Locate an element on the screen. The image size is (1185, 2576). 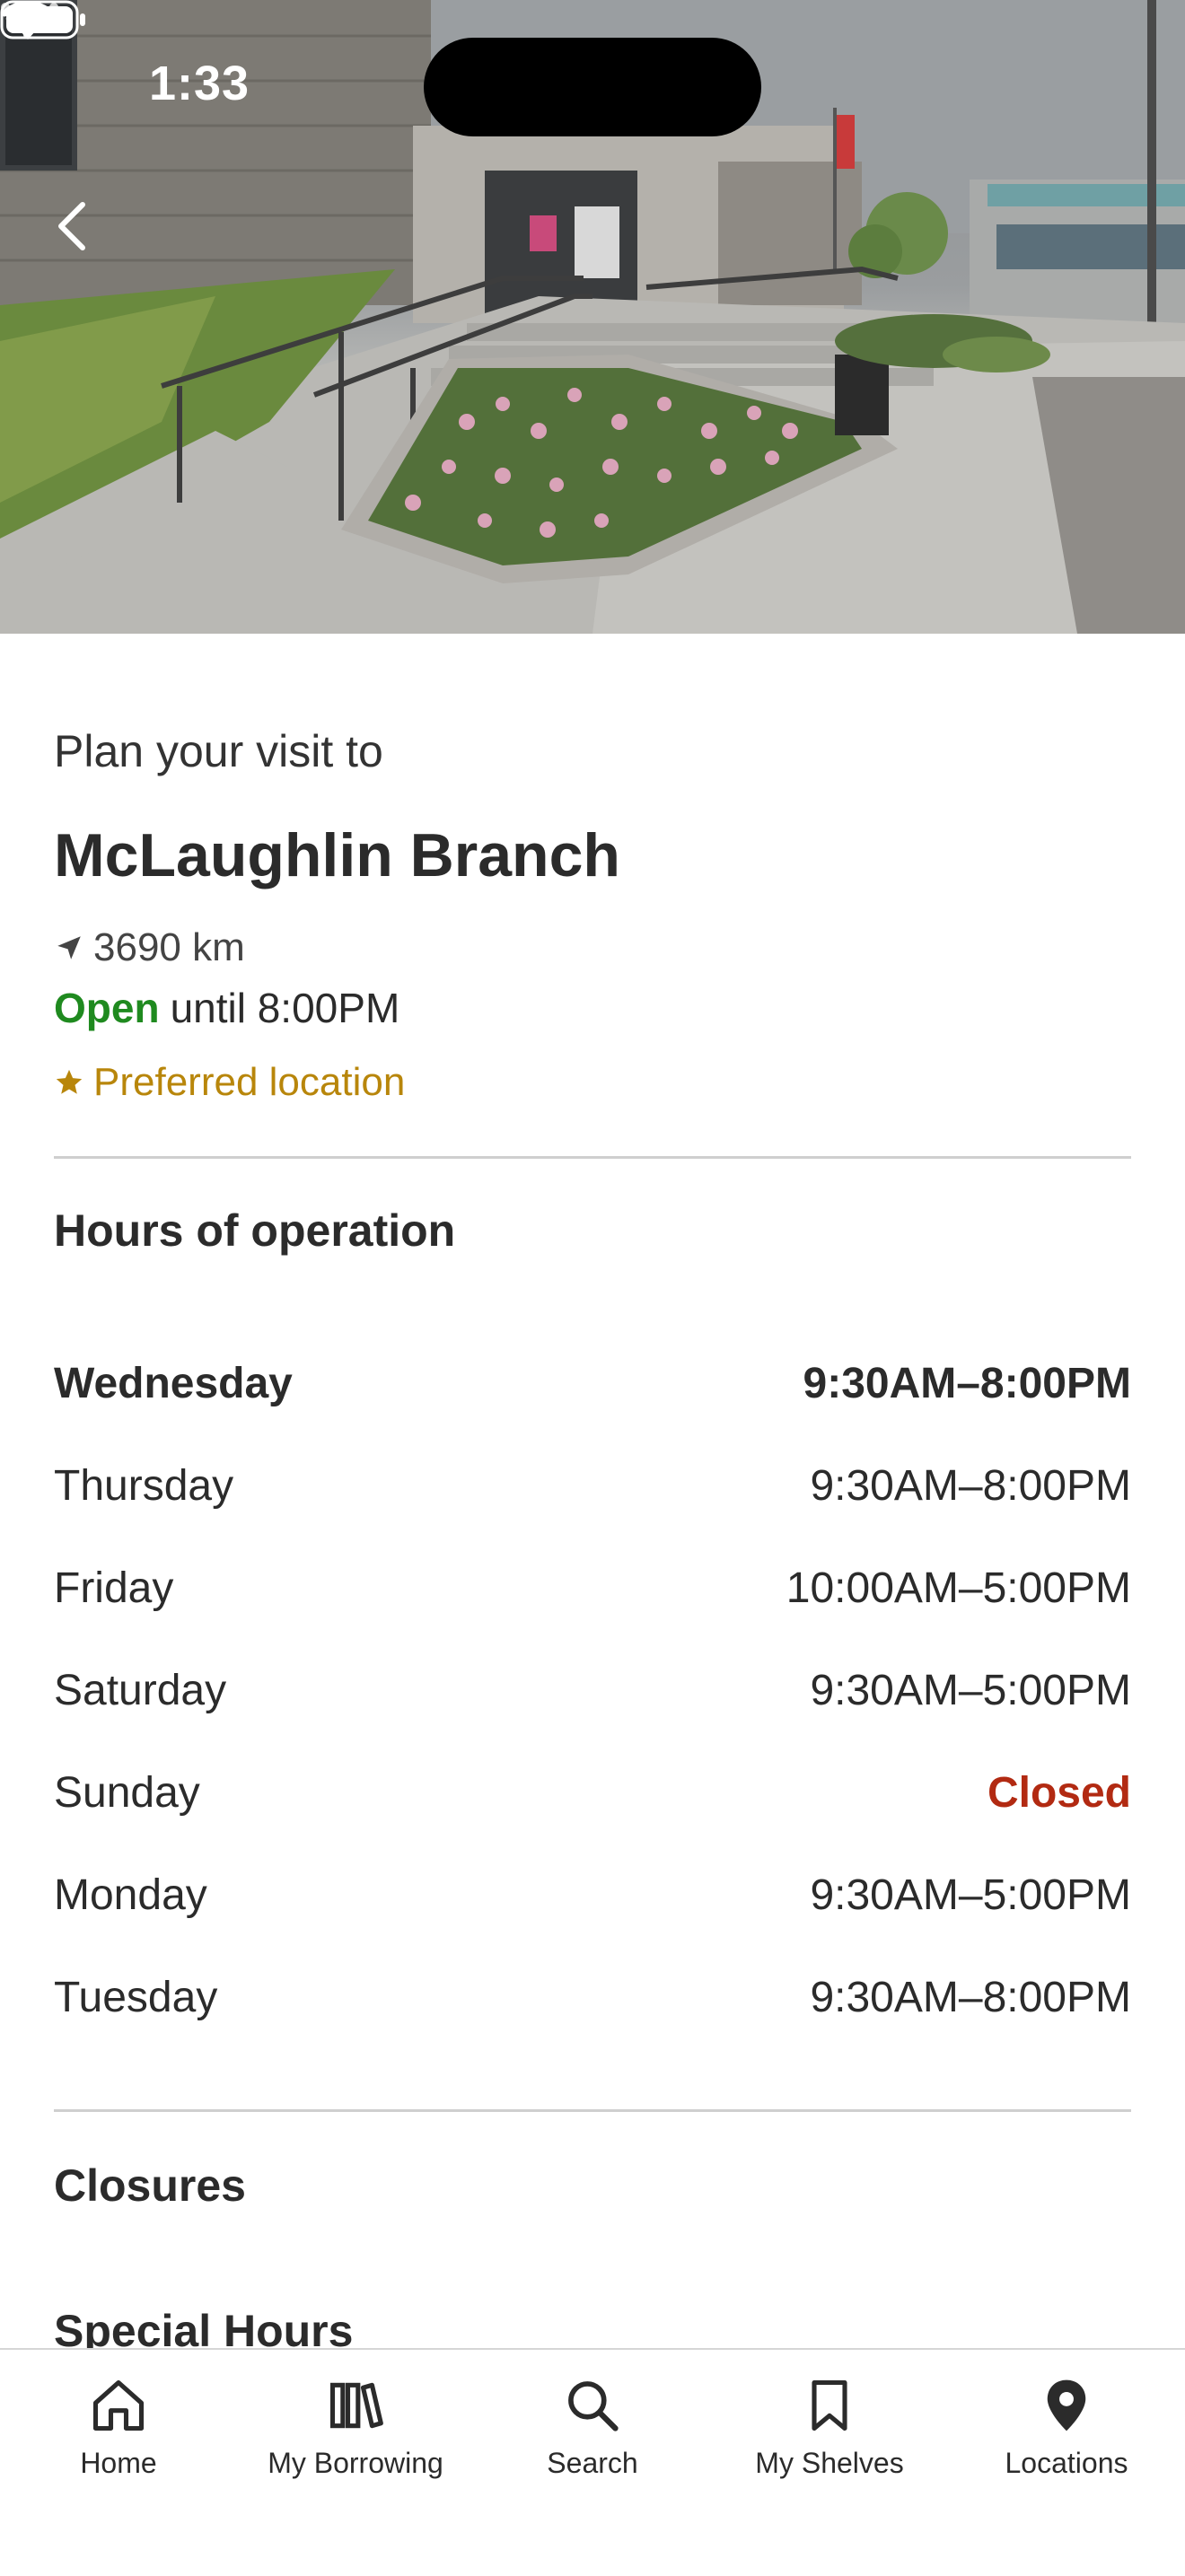
back-button is located at coordinates (72, 226).